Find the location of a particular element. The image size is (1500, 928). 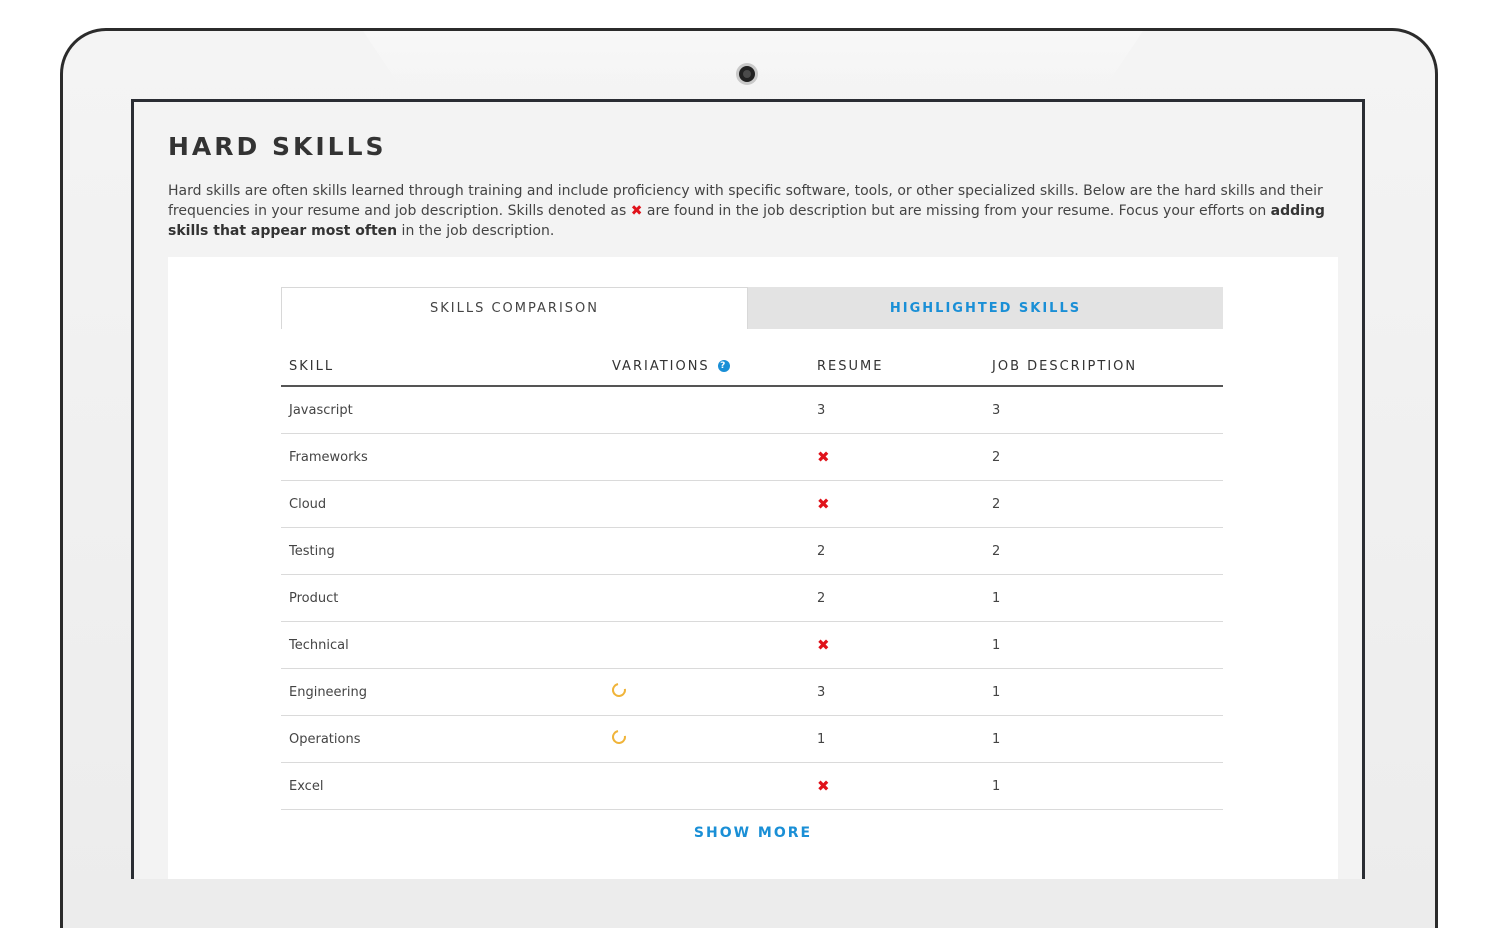

header-skill-label: SKILL is located at coordinates (312, 366).